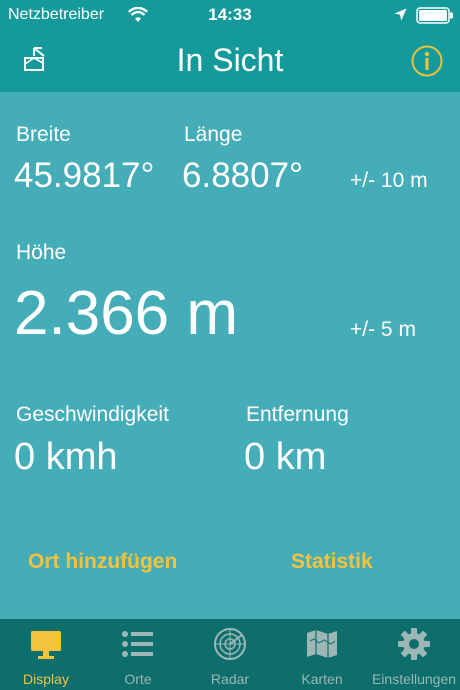 The height and width of the screenshot is (690, 460). Describe the element at coordinates (230, 679) in the screenshot. I see `tab-label-radar: Radar` at that location.